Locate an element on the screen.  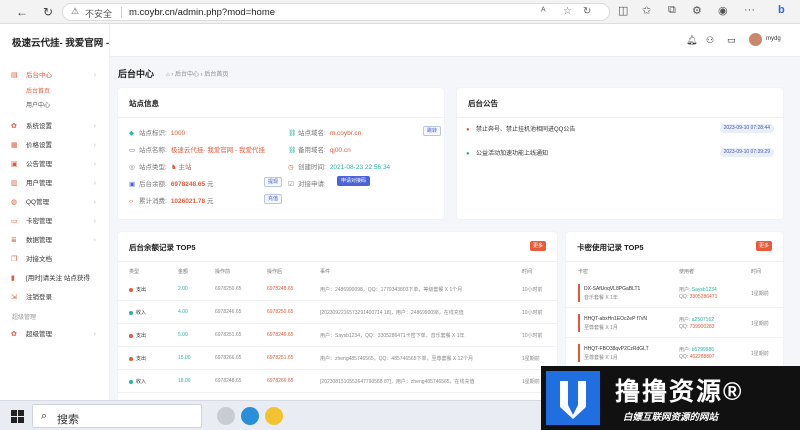
site-type-row: ◎ 站点类型: ♞ 主站 is located at coordinates (160, 167).